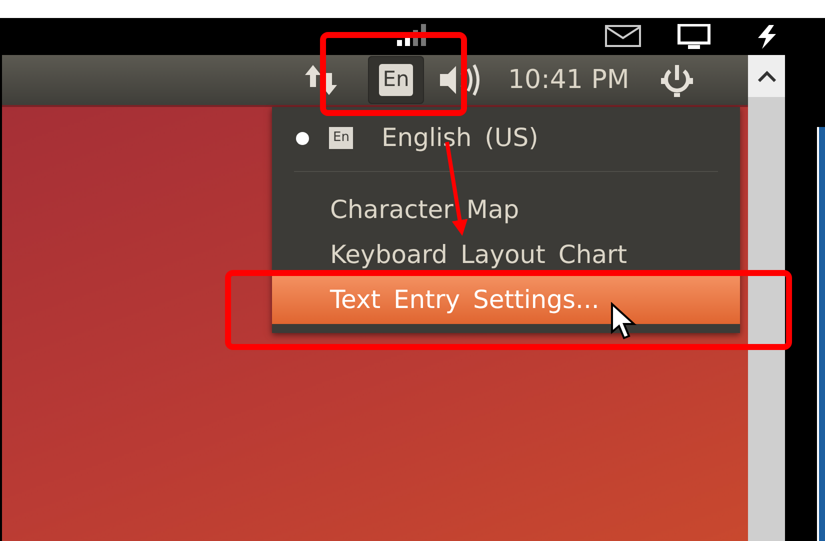  I want to click on envelope-icon, so click(623, 36).